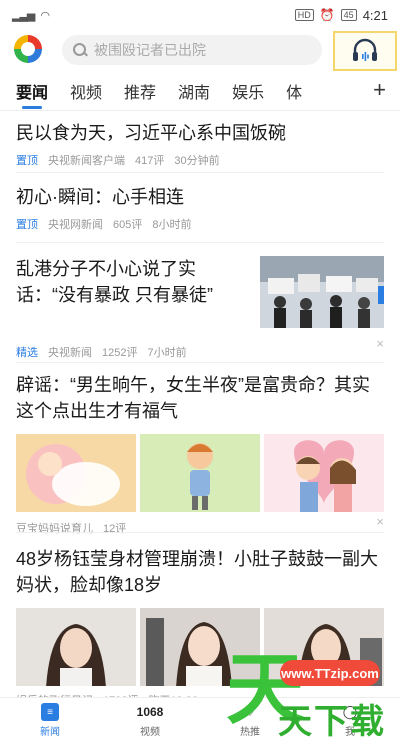 The image size is (400, 743). Describe the element at coordinates (140, 91) in the screenshot. I see `tab-recommend: 推荐` at that location.